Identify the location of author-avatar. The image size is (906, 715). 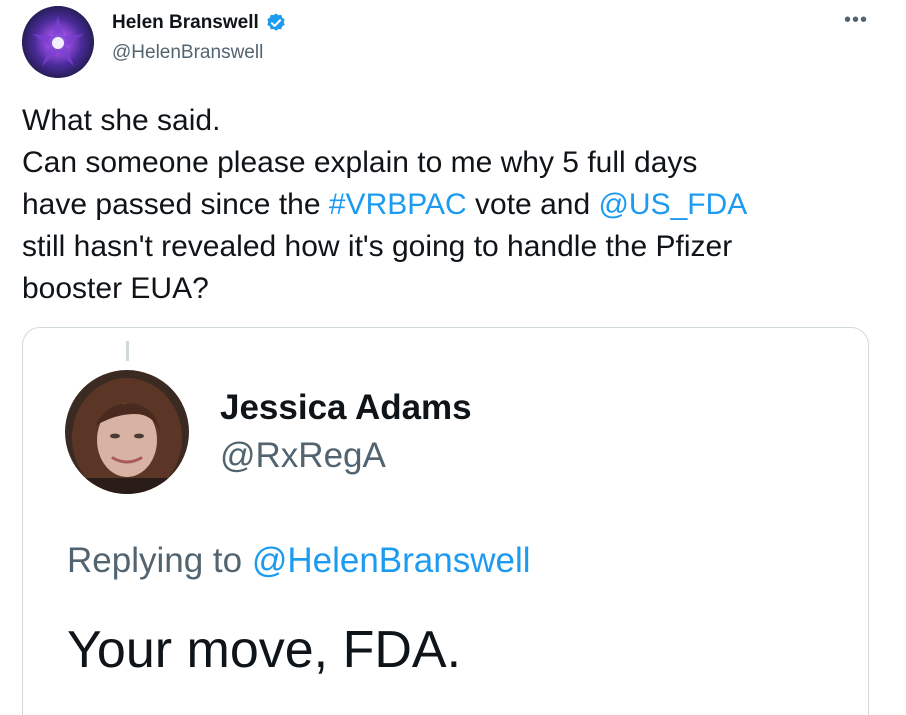
(58, 42).